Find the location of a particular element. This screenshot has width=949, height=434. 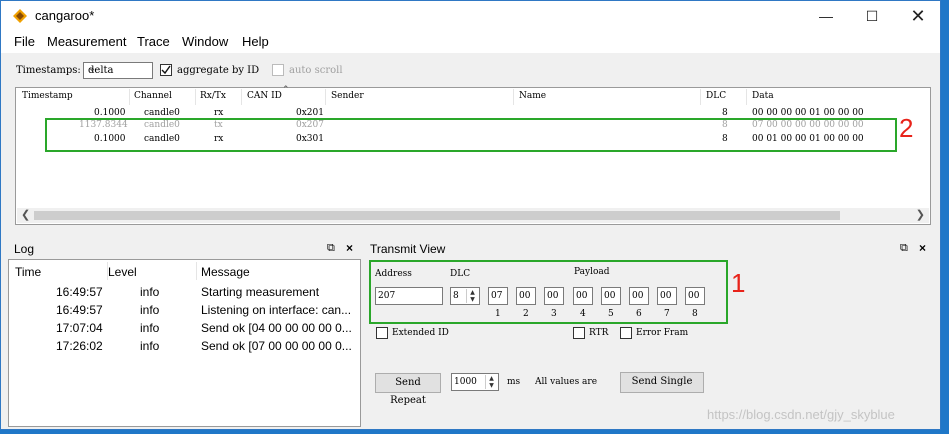

col-canid: CAN ID is located at coordinates (264, 96).